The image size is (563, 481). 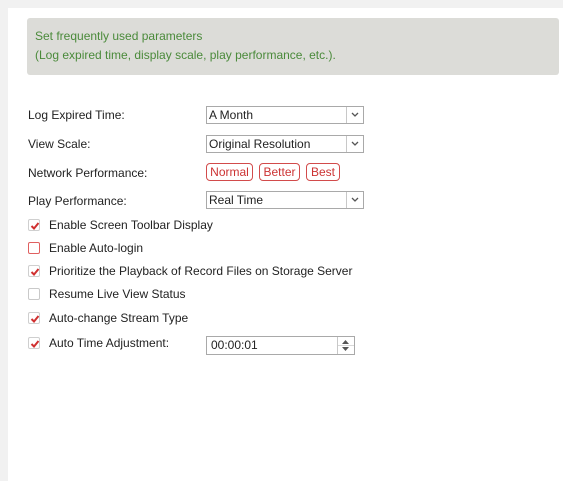 I want to click on auto-change-stream-label: Auto-change Stream Type, so click(x=119, y=318).